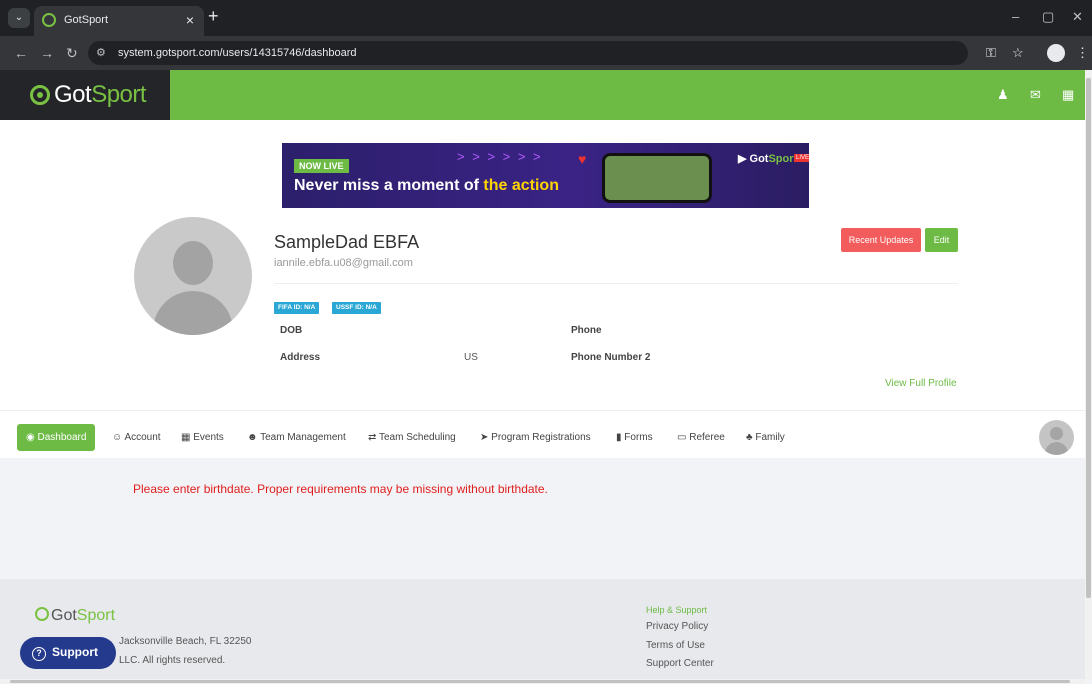  What do you see at coordinates (185, 641) in the screenshot?
I see `footer-address: Jacksonville Beach, FL 32250` at bounding box center [185, 641].